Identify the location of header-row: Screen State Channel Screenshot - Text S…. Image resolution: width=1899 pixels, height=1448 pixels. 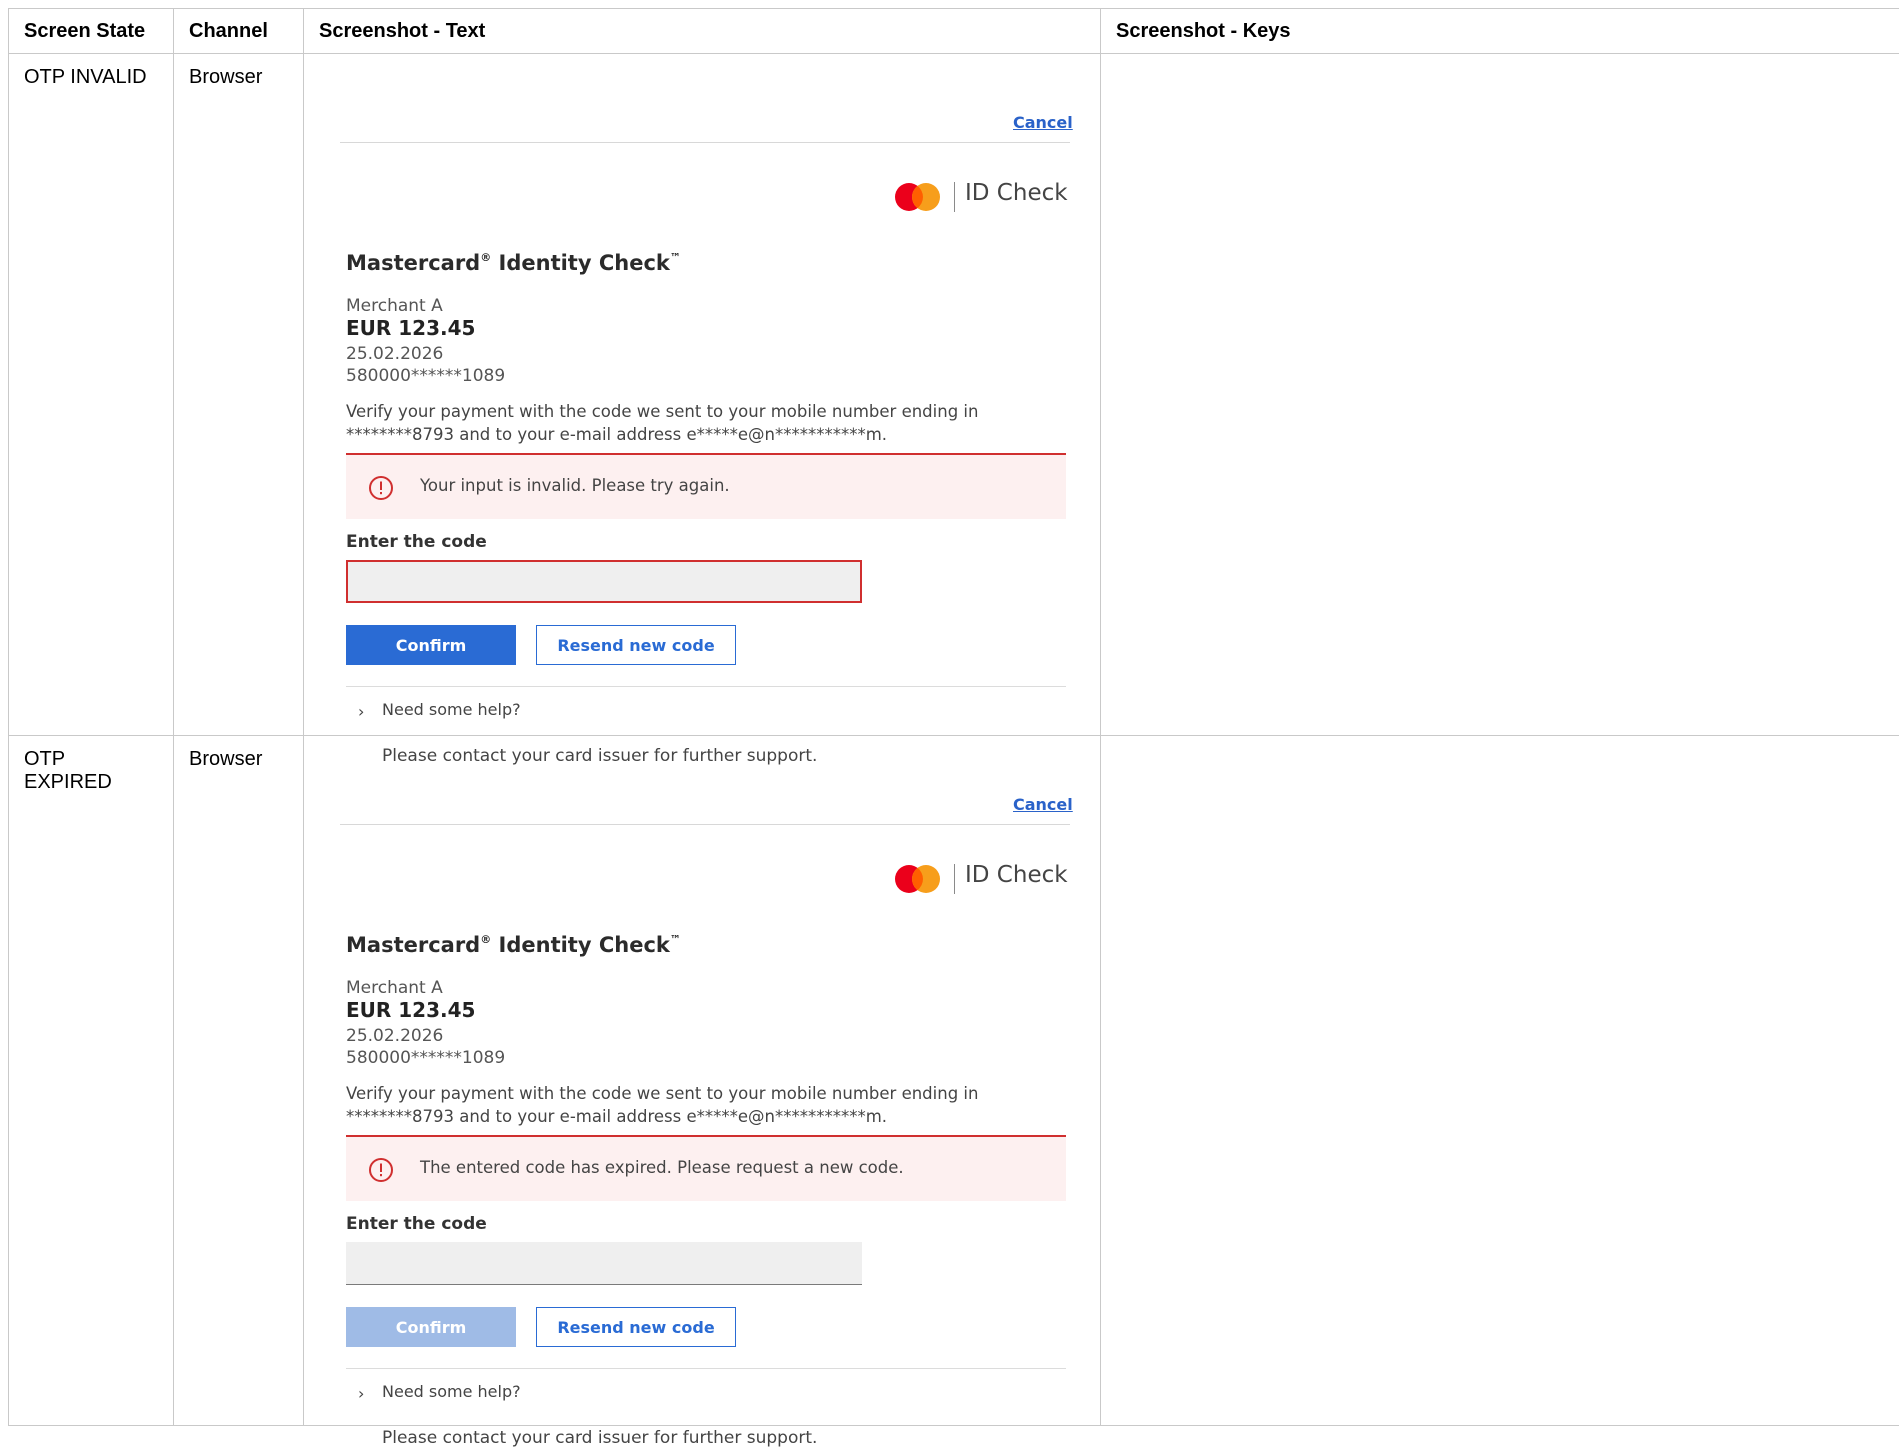
(954, 31).